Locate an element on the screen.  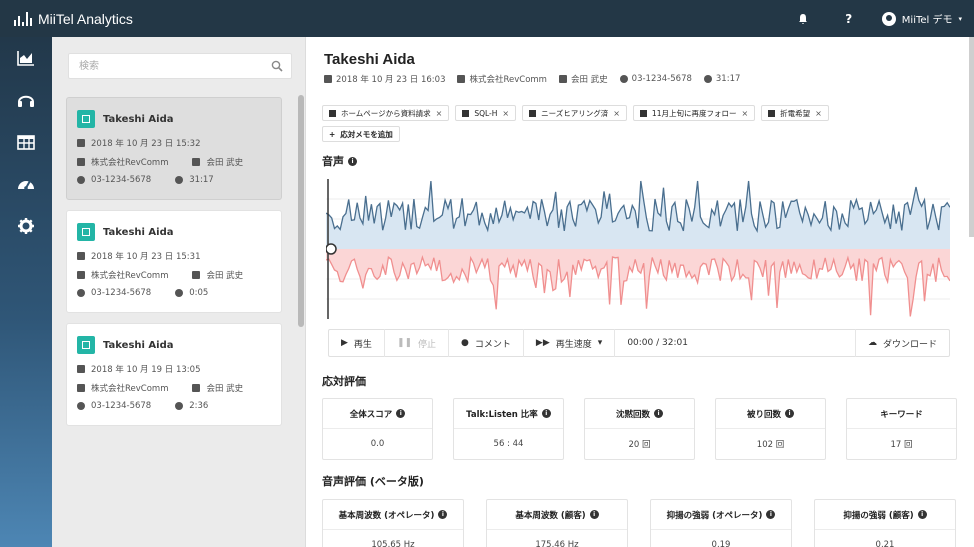
app-logo: MiiTel Analytics is located at coordinates (66, 19).